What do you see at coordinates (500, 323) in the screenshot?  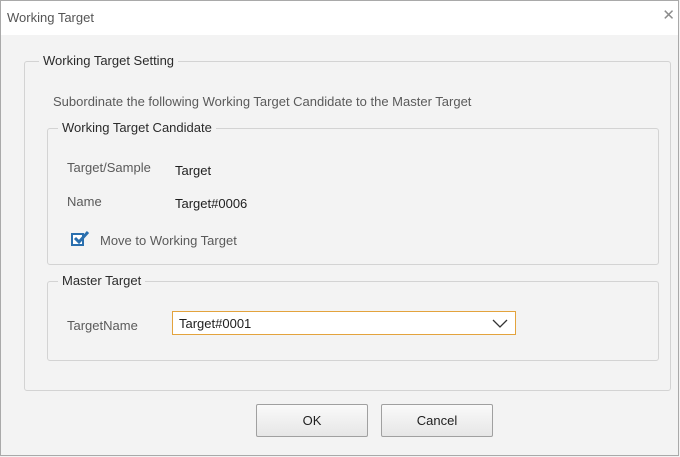 I see `chevron-down-icon` at bounding box center [500, 323].